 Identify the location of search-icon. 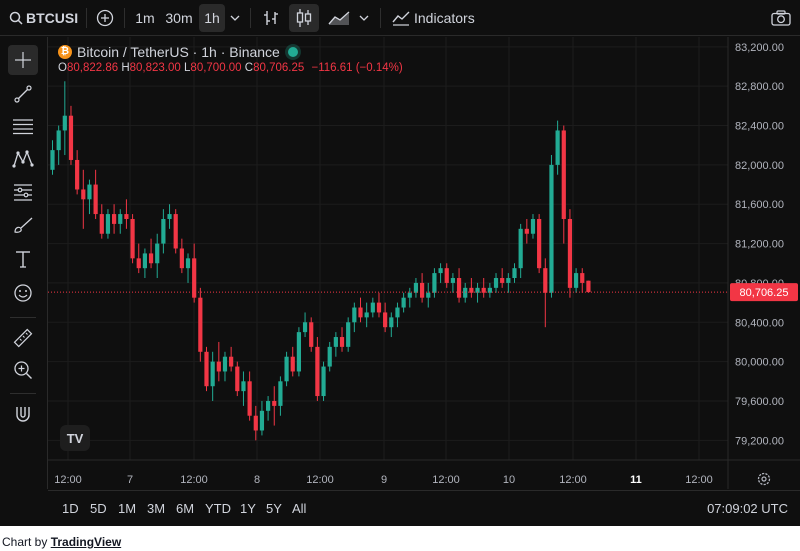
(16, 18).